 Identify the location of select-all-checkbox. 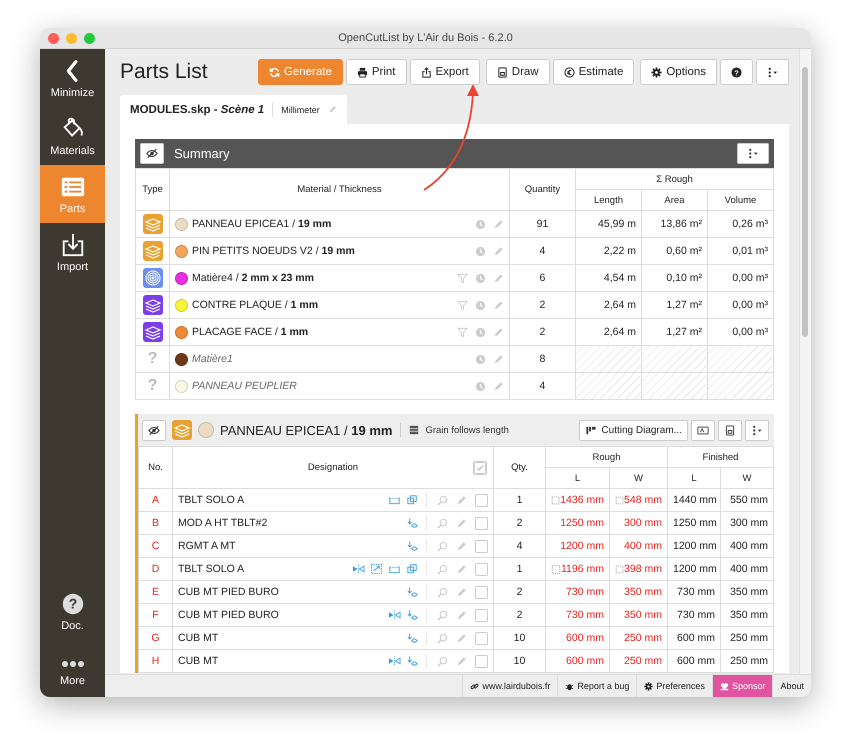
(479, 468).